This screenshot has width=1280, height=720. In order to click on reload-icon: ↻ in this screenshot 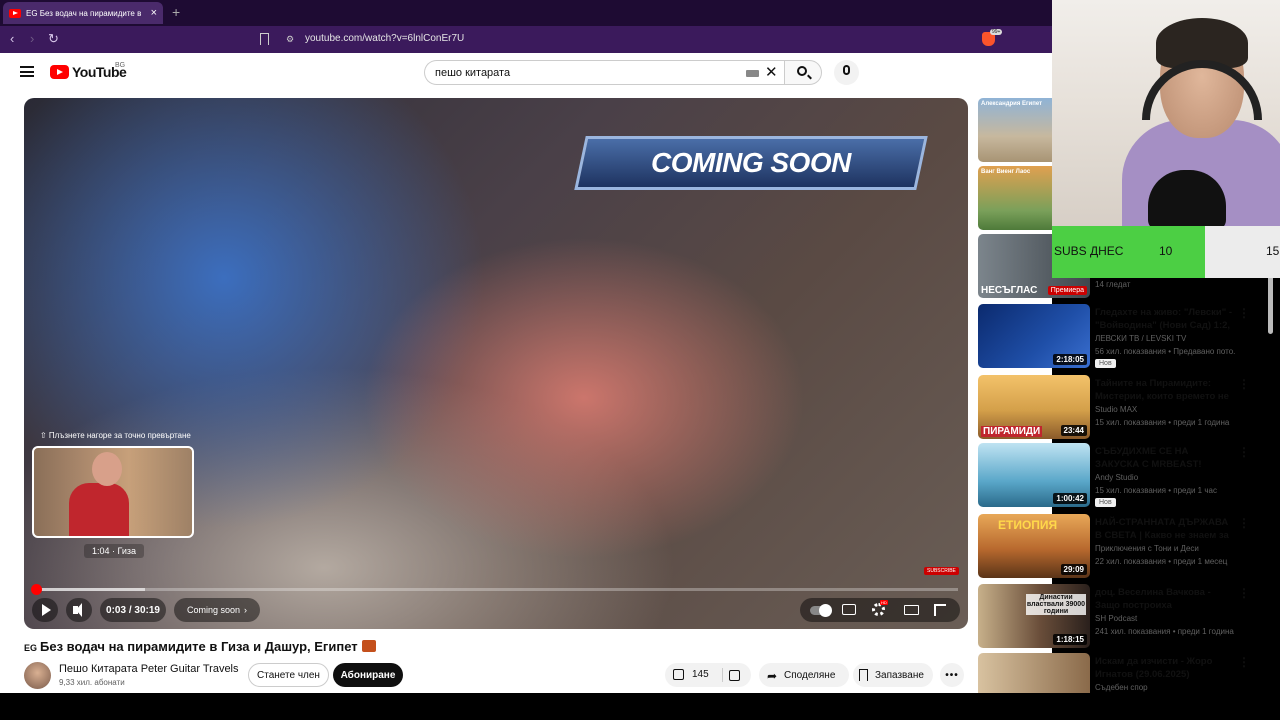, I will do `click(53, 39)`.